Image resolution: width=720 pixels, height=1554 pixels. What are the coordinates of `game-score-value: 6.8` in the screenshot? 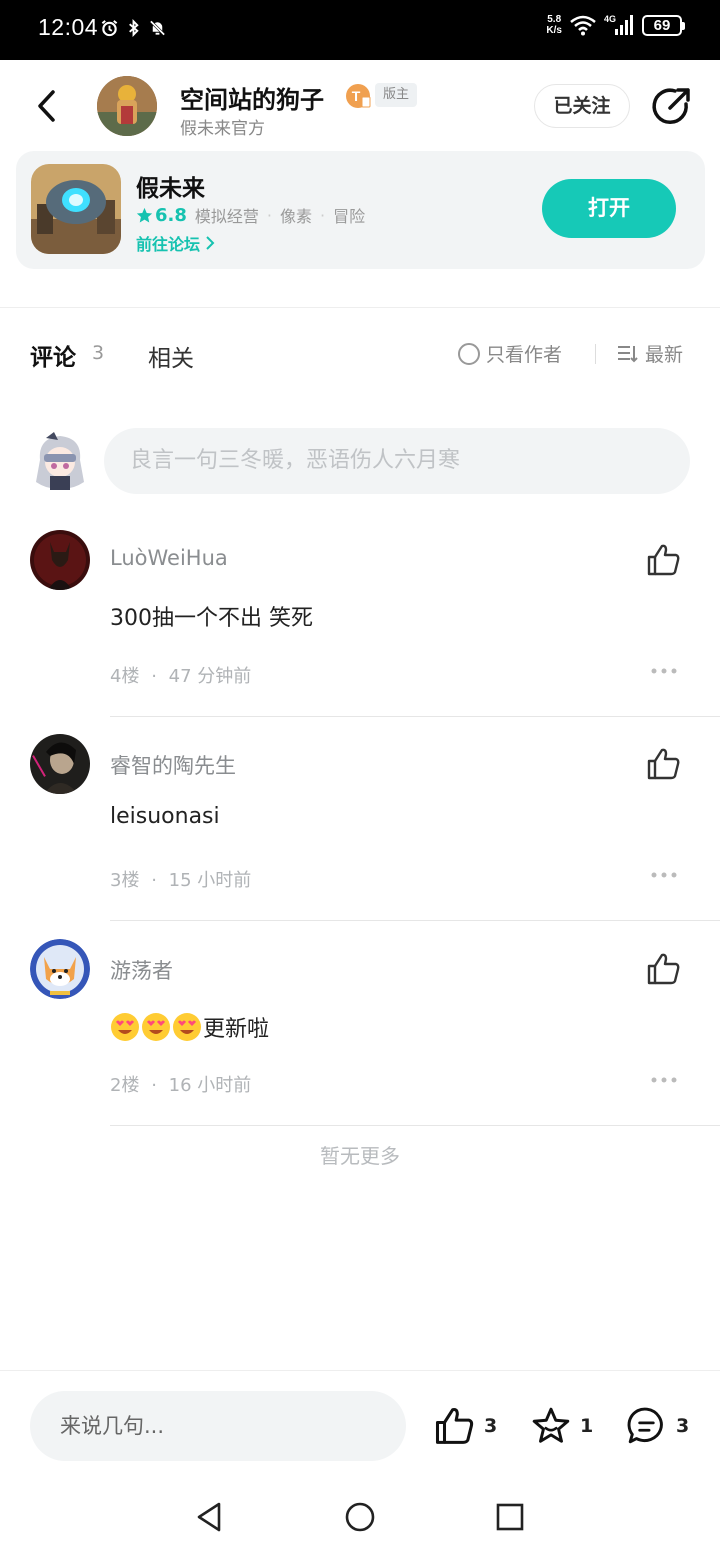 It's located at (171, 215).